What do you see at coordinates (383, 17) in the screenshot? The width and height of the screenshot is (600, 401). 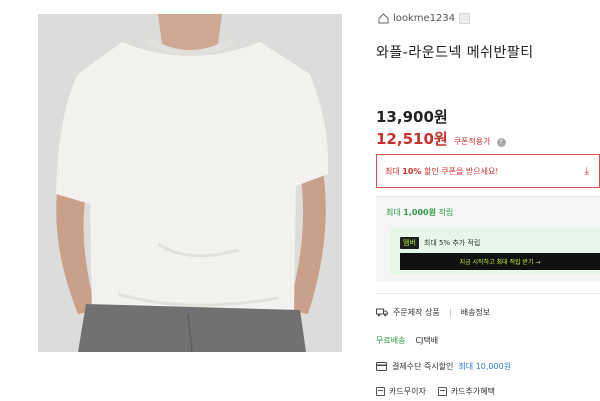 I see `home-icon` at bounding box center [383, 17].